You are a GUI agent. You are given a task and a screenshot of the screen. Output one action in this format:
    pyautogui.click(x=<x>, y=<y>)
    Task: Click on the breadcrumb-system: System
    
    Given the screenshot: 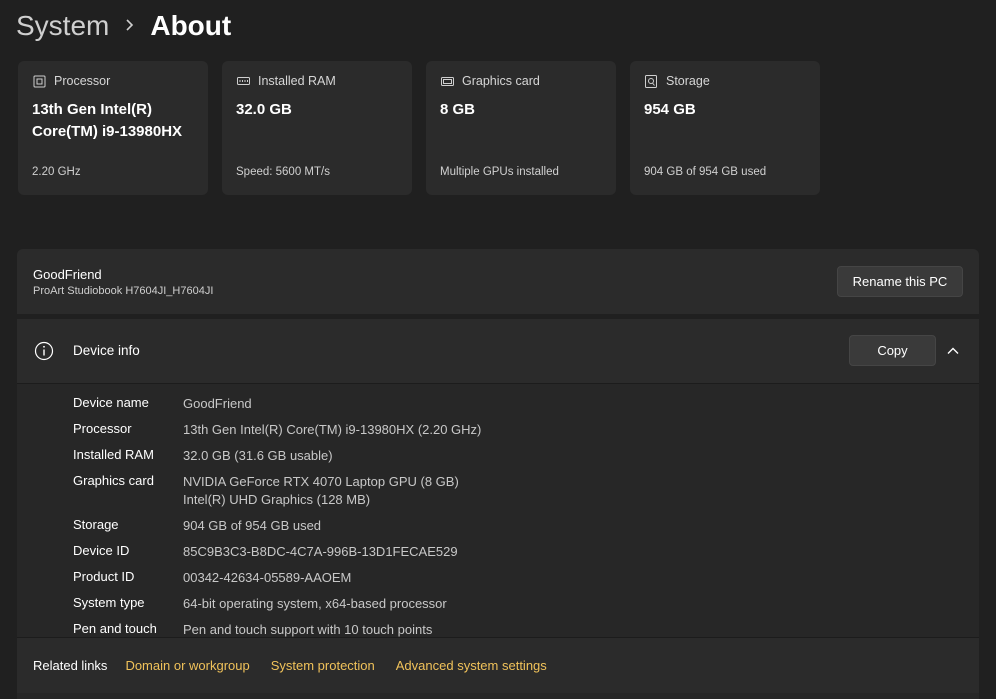 What is the action you would take?
    pyautogui.click(x=62, y=26)
    